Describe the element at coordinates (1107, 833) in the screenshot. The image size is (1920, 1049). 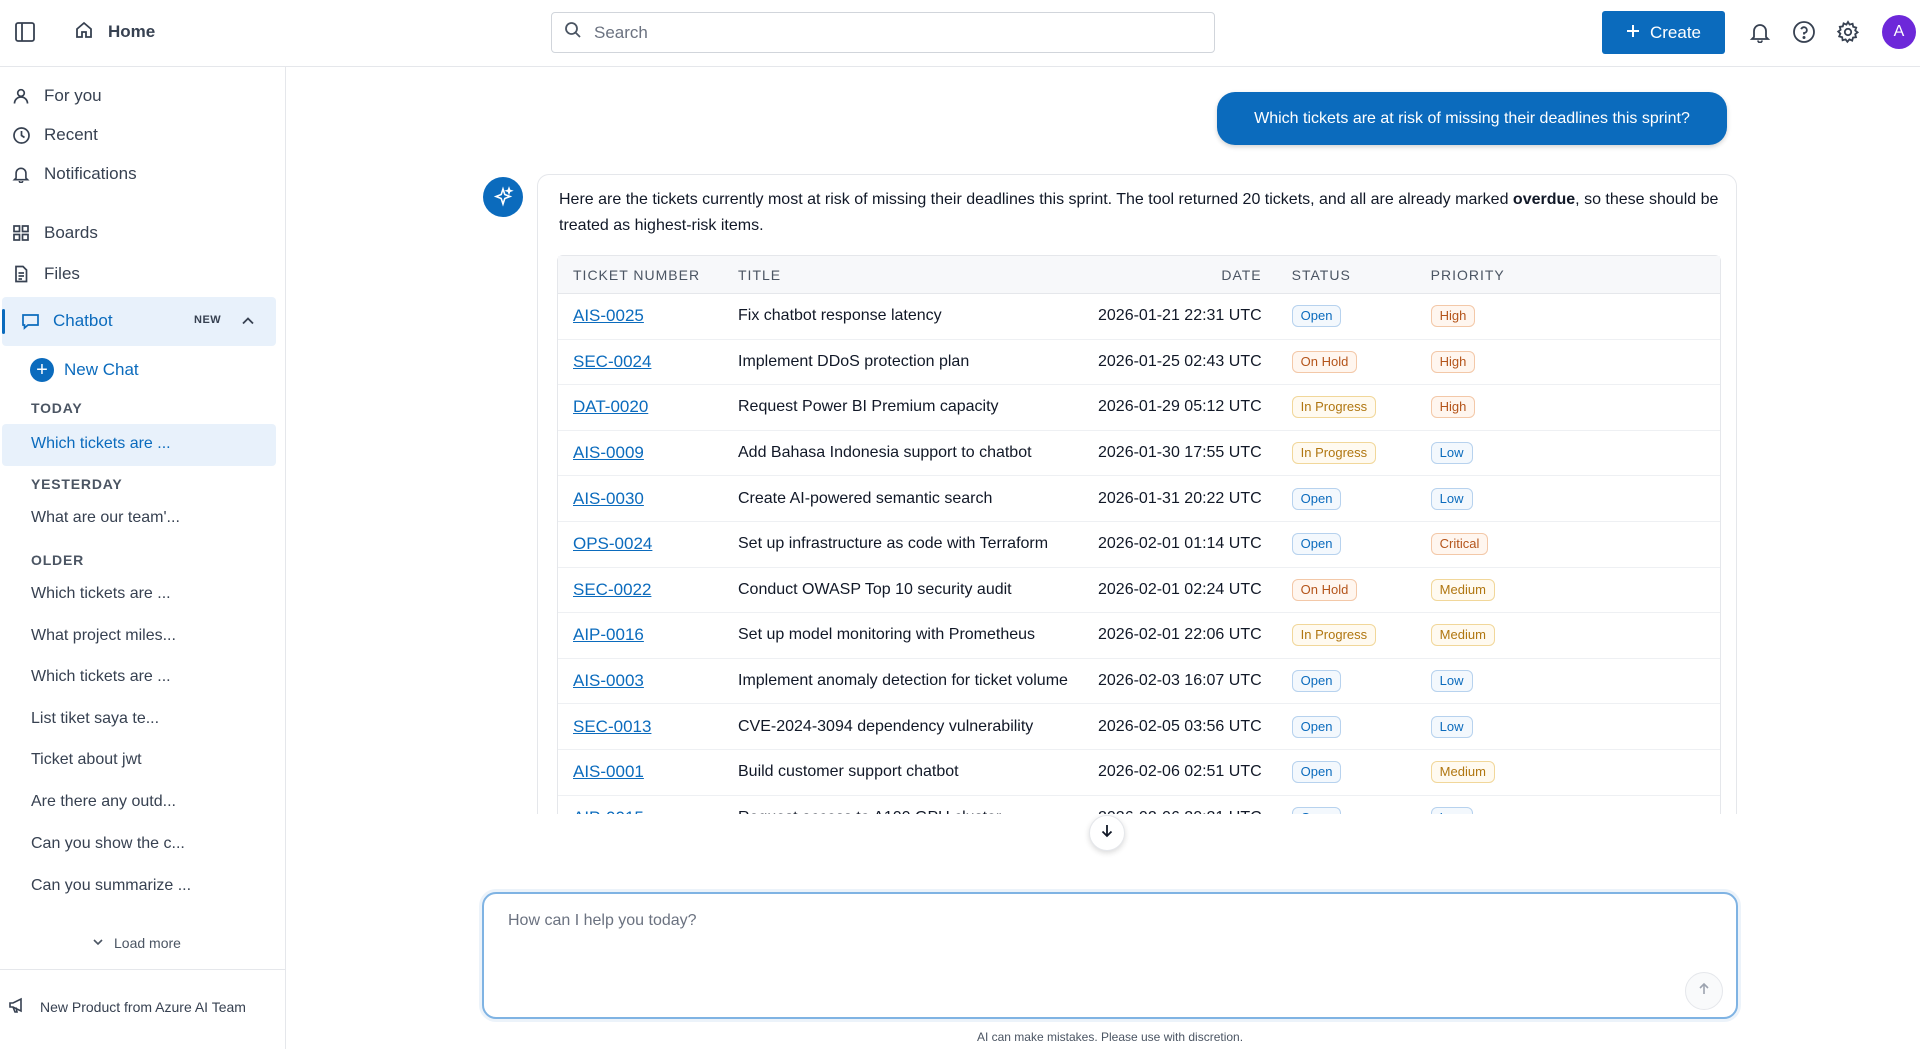
I see `scroll-down-button` at that location.